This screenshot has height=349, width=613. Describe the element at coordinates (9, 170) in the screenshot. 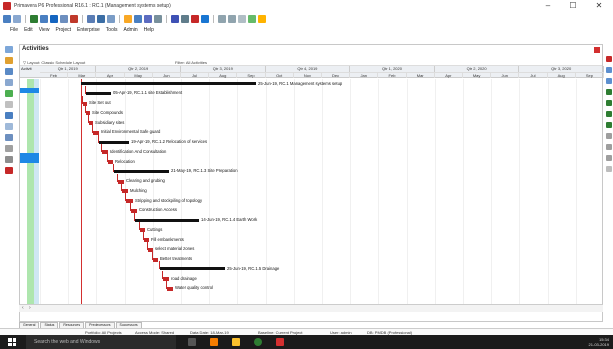

I see `issues-nav-icon` at that location.